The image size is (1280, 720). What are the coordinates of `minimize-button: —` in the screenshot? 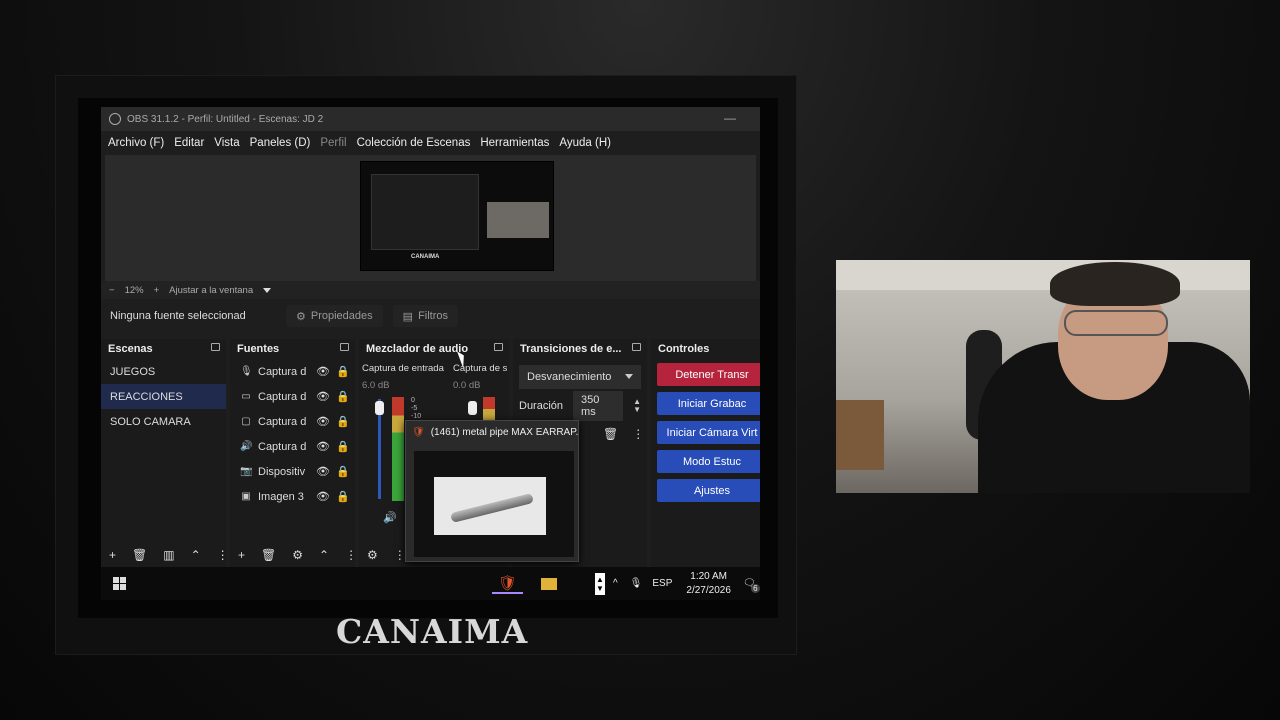 It's located at (730, 118).